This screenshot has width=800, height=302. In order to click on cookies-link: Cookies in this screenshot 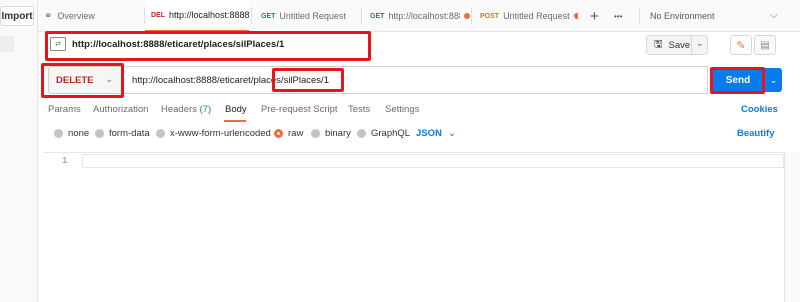, I will do `click(759, 109)`.